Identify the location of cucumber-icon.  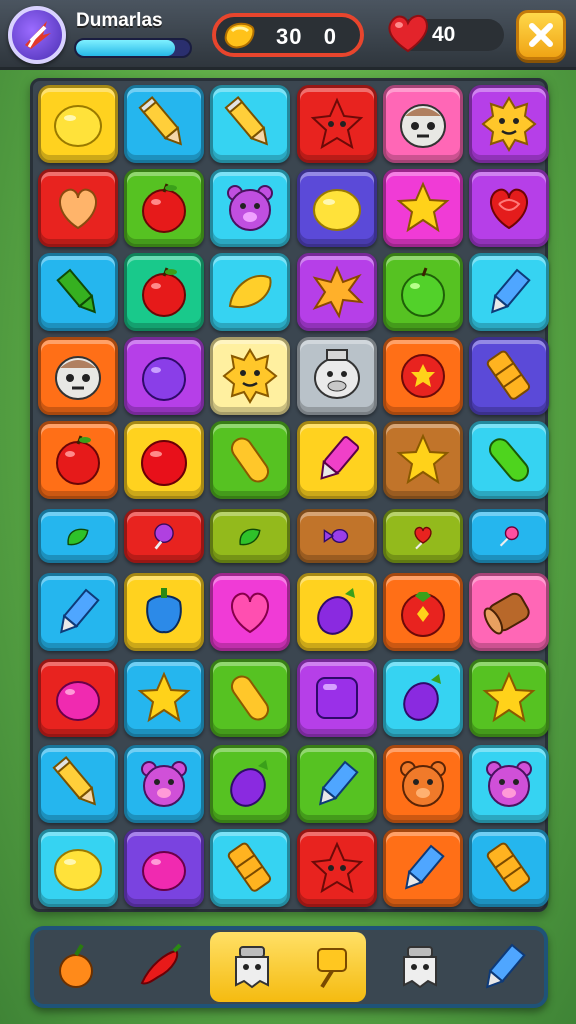
(509, 460).